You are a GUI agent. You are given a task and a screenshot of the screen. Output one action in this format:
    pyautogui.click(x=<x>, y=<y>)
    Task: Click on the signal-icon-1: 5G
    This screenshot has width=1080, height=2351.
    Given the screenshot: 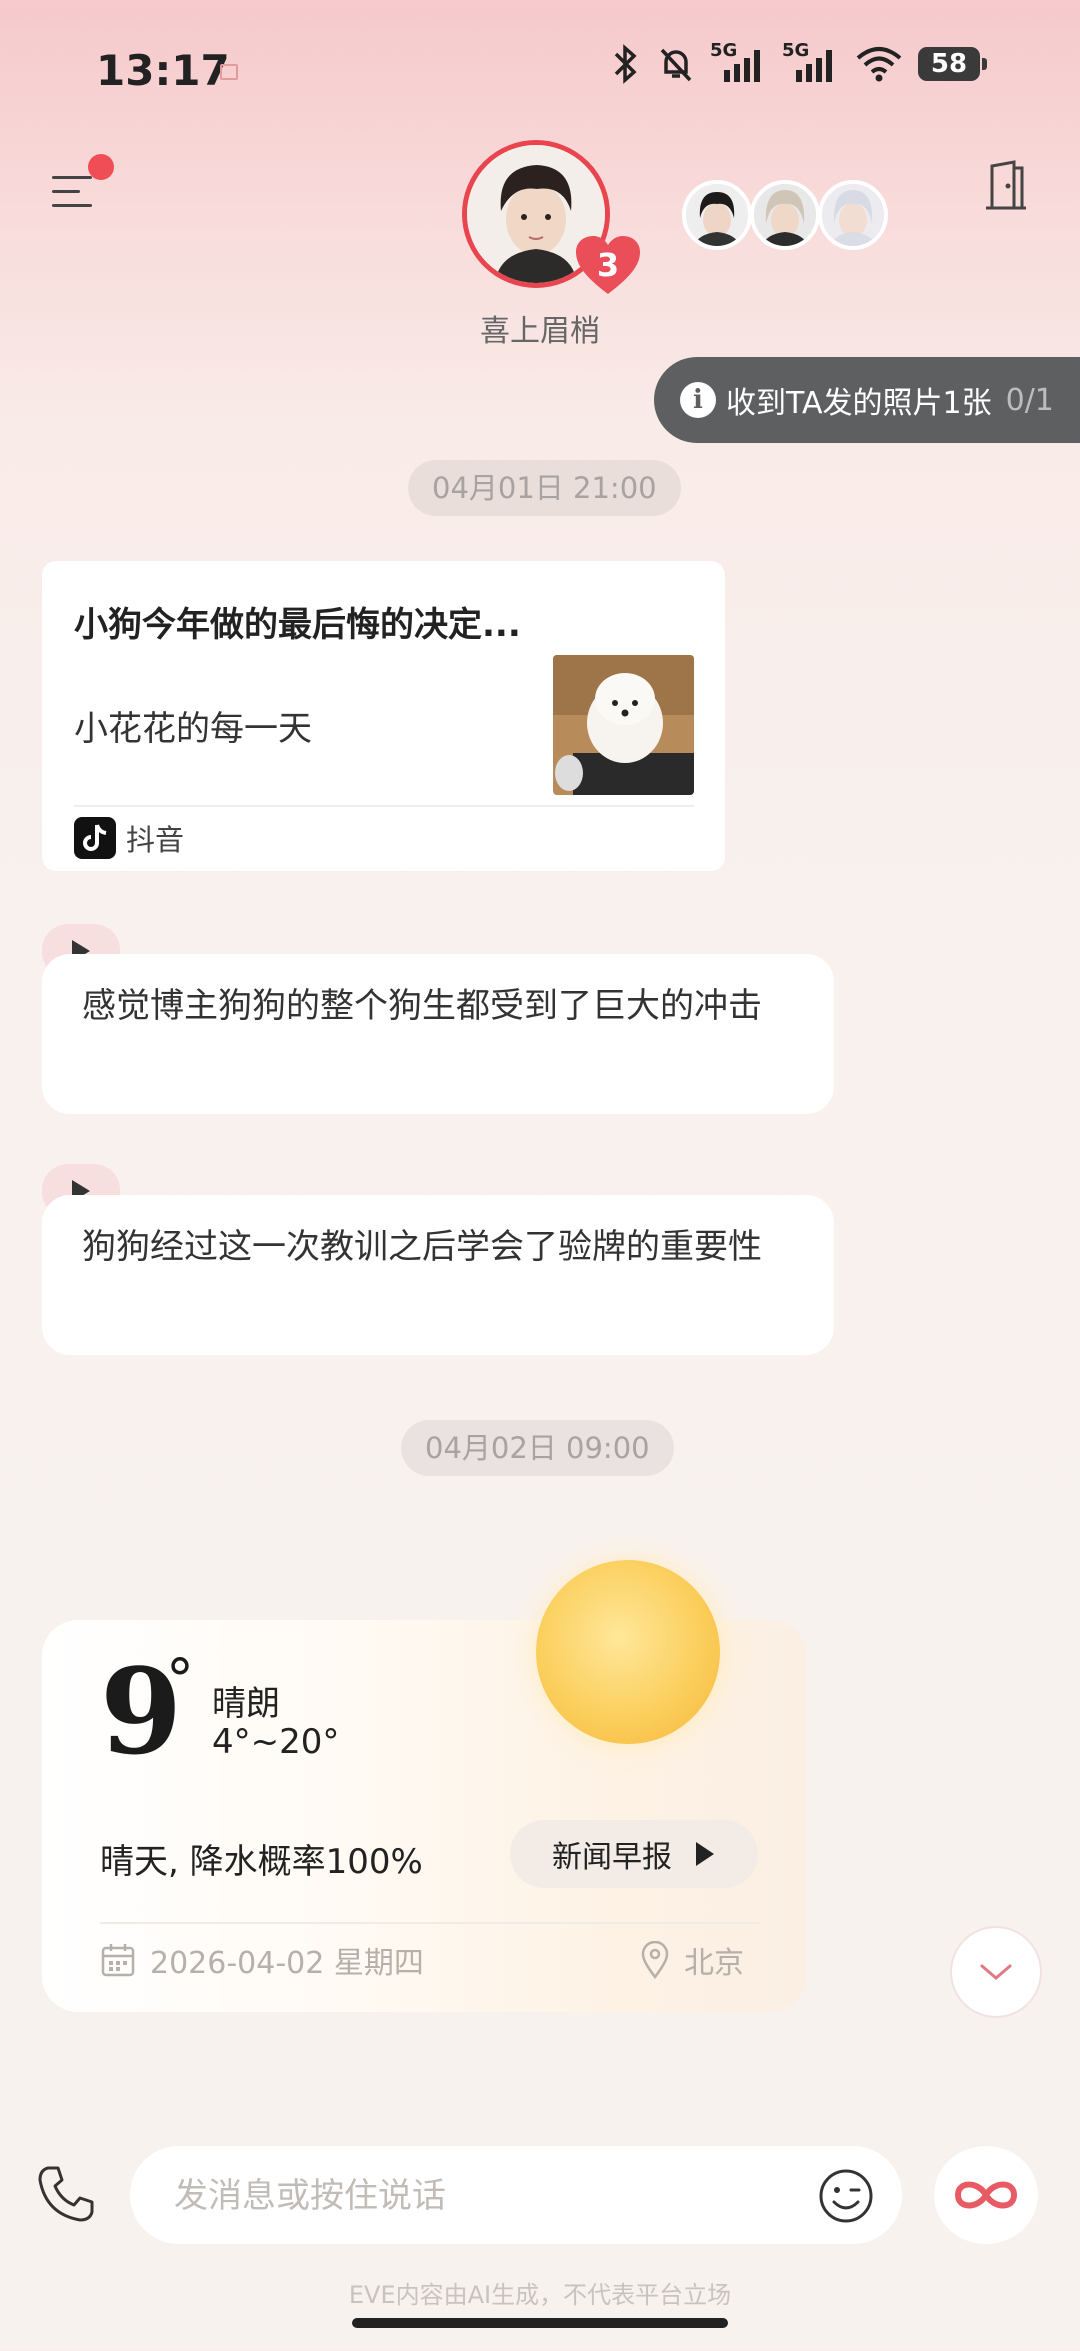 What is the action you would take?
    pyautogui.click(x=739, y=62)
    